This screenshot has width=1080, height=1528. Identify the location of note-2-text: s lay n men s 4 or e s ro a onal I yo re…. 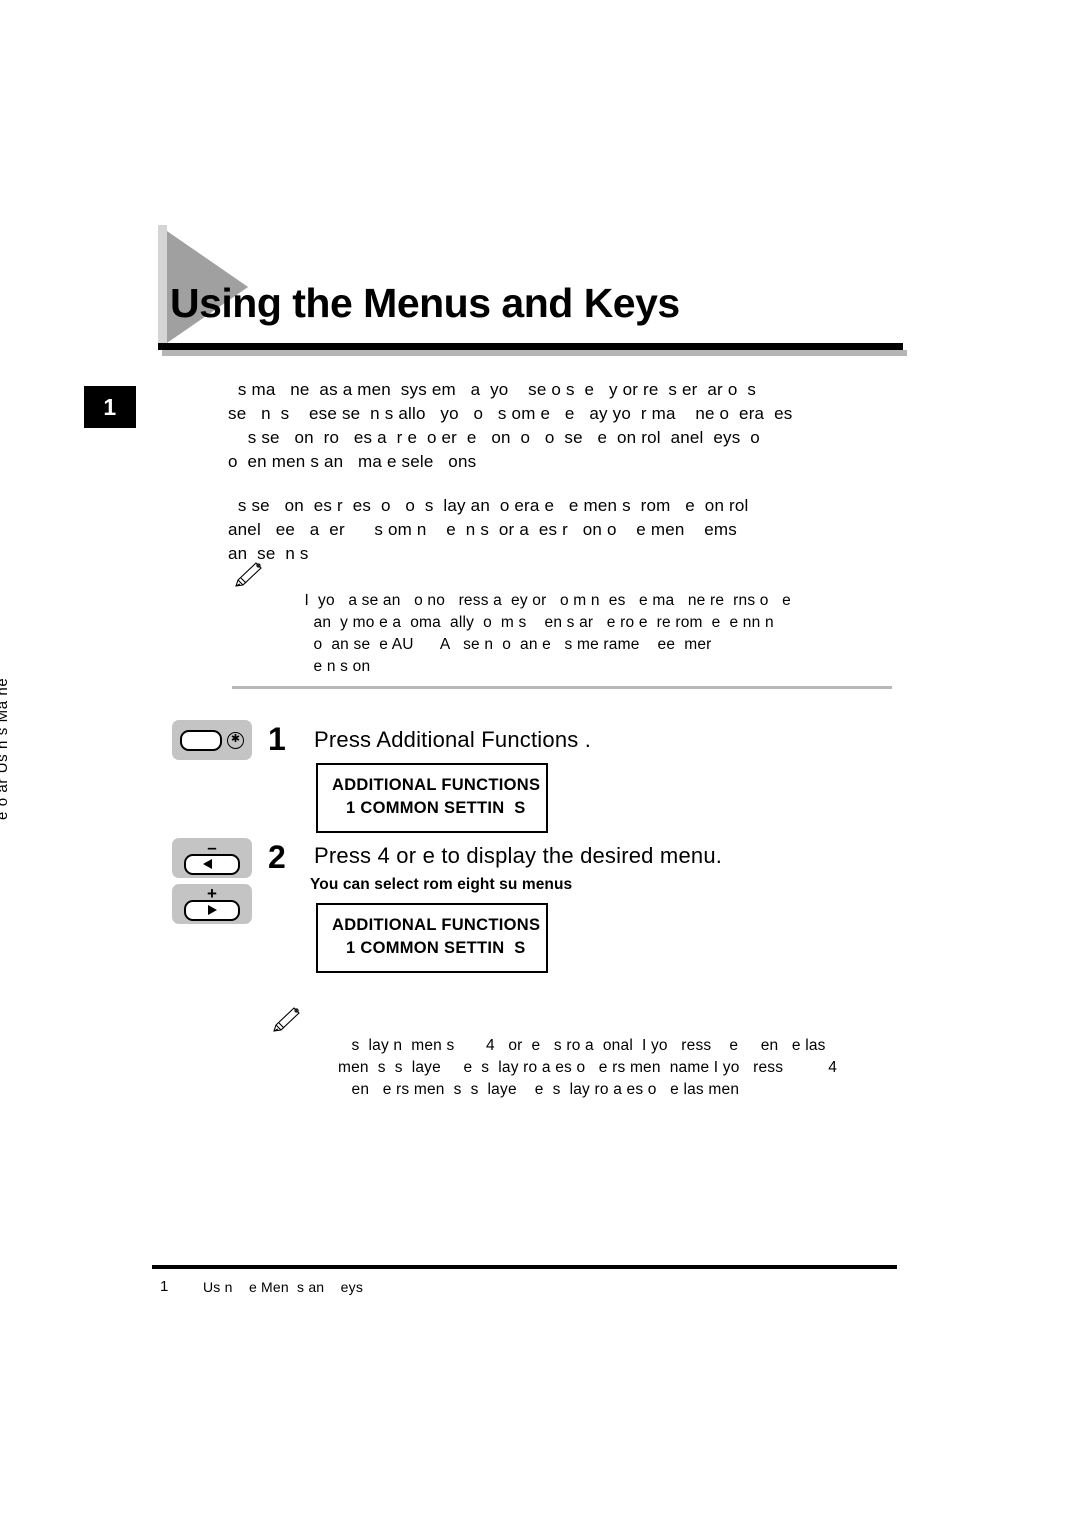
(588, 1067).